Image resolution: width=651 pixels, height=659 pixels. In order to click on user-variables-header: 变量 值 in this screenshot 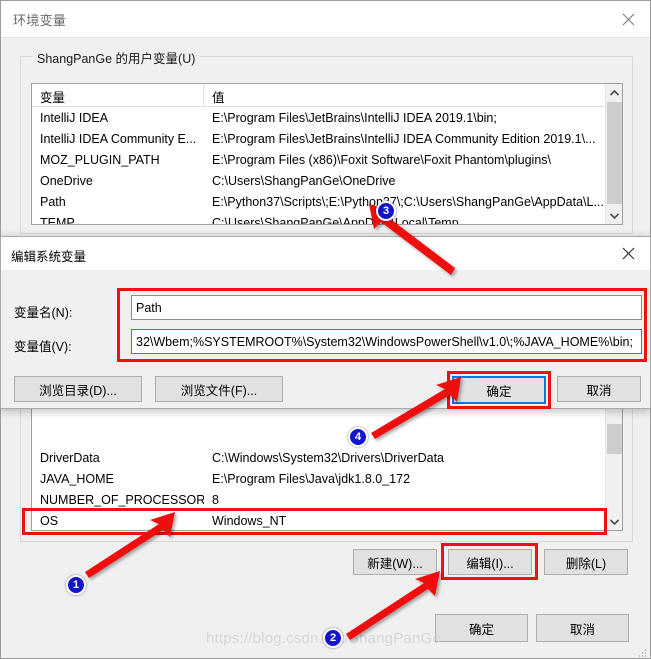, I will do `click(327, 95)`.